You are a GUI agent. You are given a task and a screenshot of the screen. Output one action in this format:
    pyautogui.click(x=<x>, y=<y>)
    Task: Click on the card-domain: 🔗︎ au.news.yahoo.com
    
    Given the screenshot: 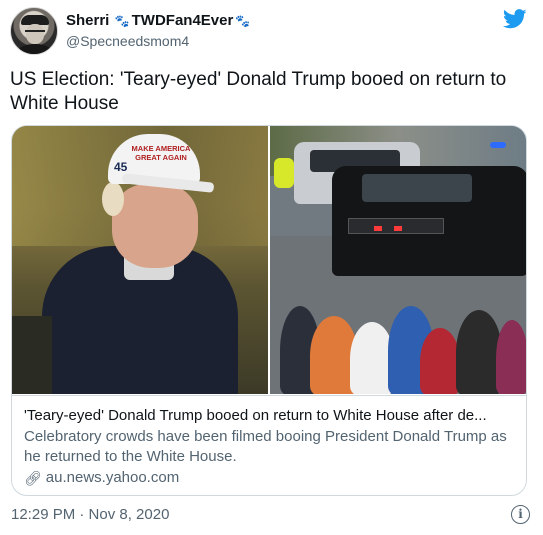 What is the action you would take?
    pyautogui.click(x=270, y=478)
    